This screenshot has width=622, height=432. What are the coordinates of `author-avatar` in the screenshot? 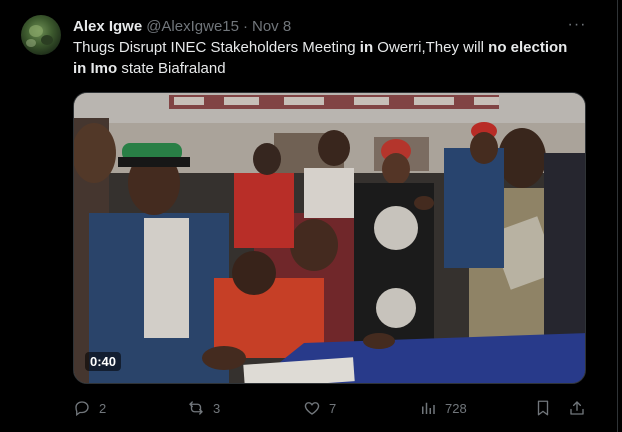 It's located at (41, 35).